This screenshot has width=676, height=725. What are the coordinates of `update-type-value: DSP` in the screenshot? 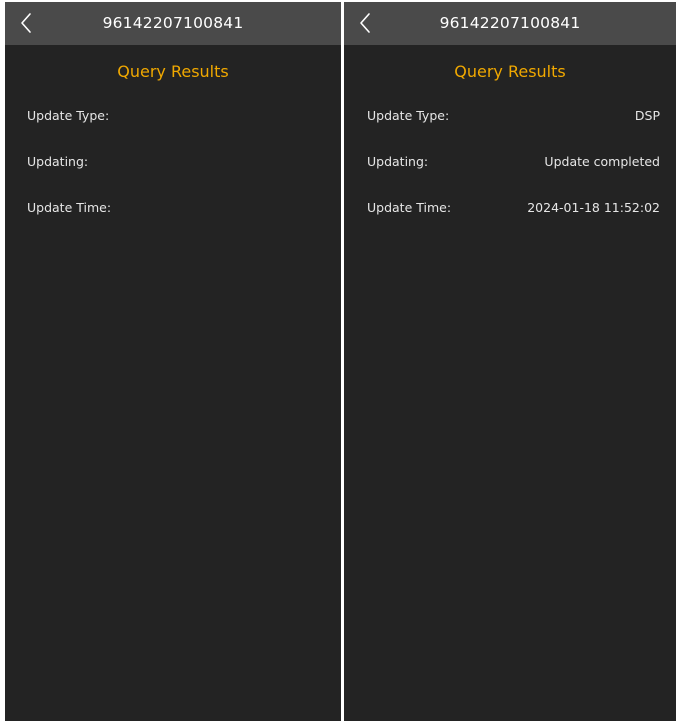 It's located at (647, 115).